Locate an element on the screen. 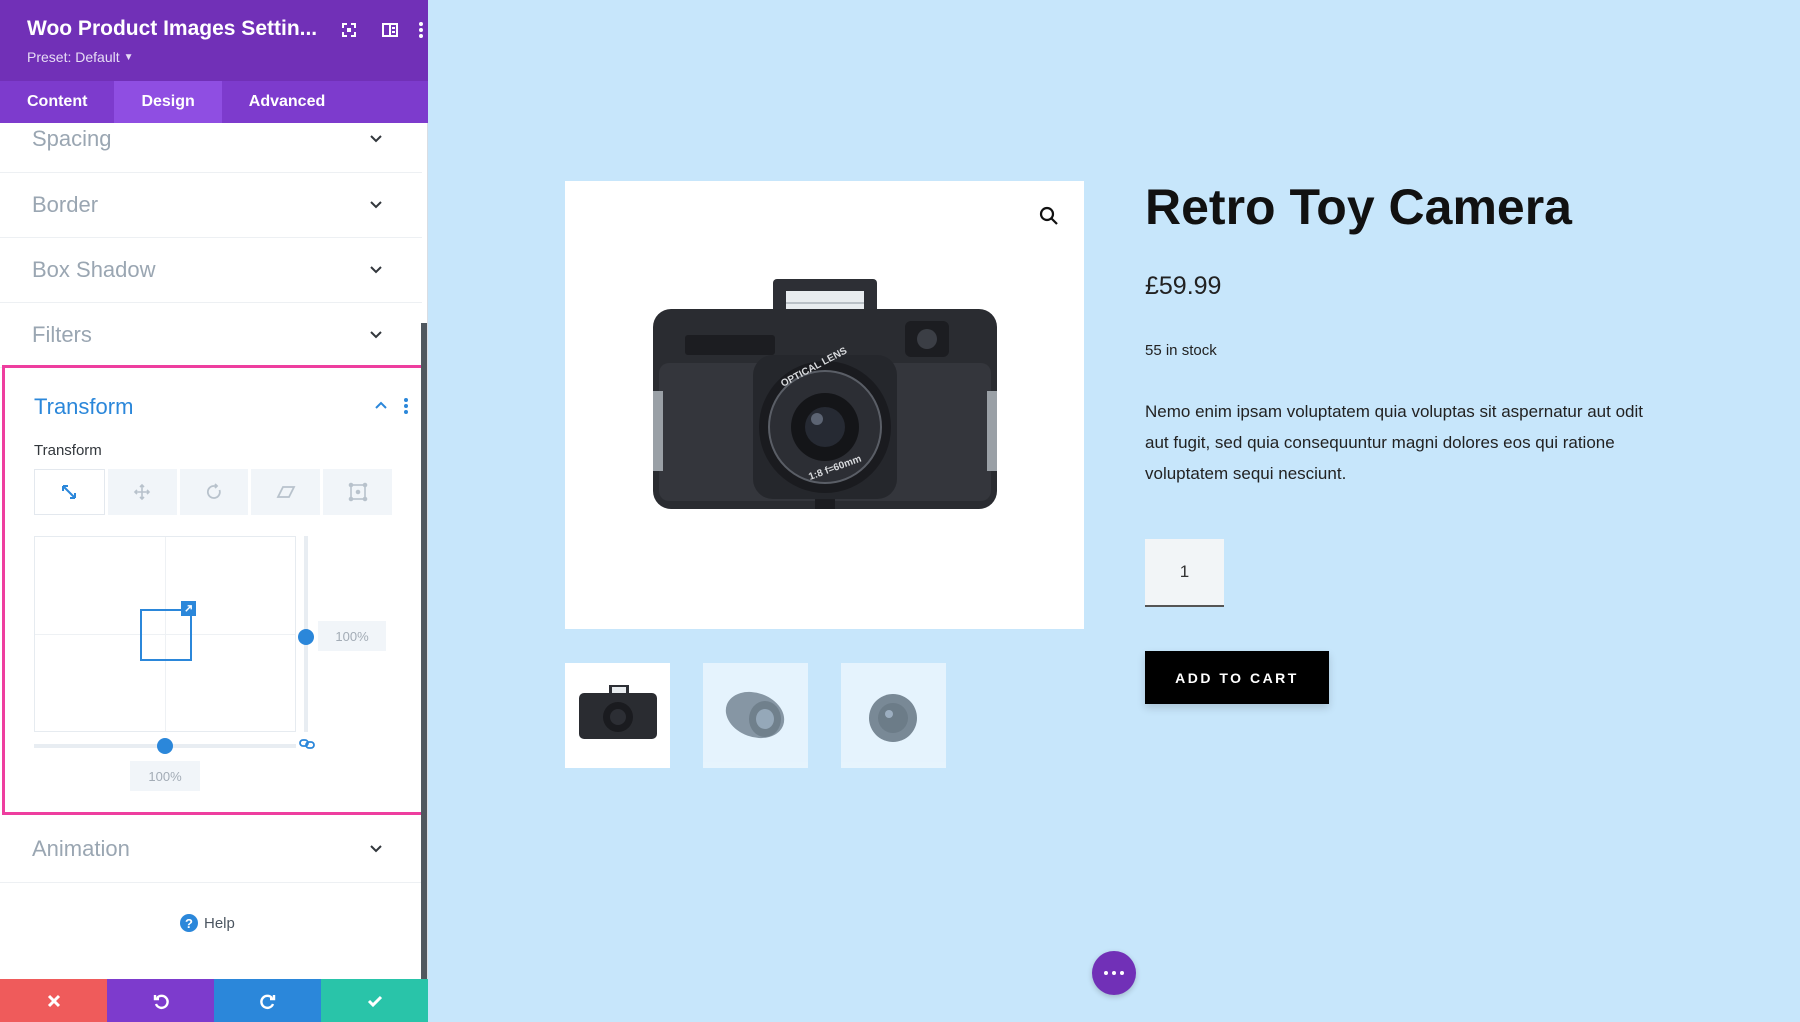  section-transform: Transform Transform 100% 100% is located at coordinates (214, 590).